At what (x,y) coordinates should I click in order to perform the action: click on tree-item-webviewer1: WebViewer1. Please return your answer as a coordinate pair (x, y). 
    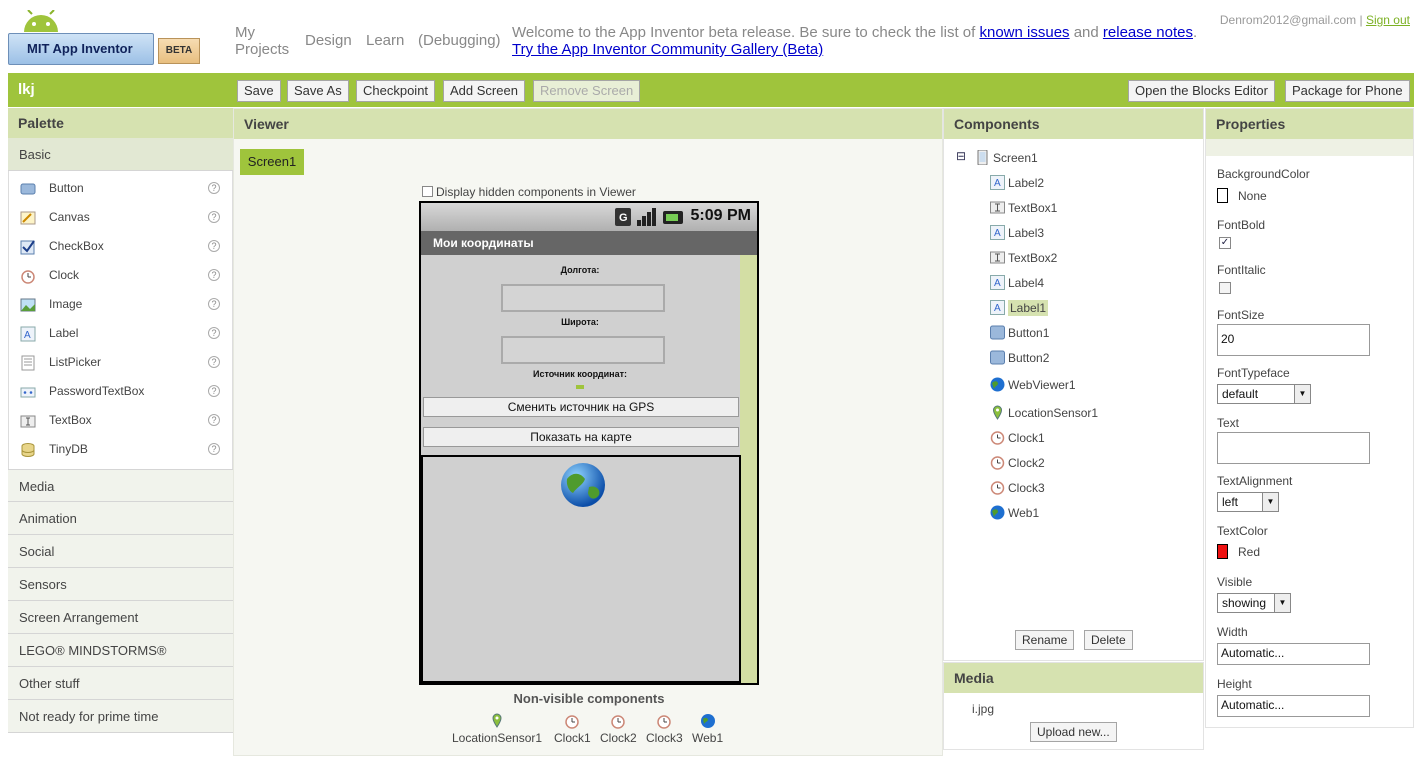
    Looking at the image, I should click on (1033, 385).